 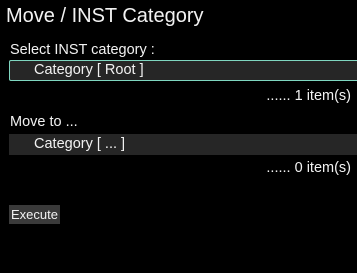 I want to click on source-category-select: Category [ Root ], so click(x=183, y=70).